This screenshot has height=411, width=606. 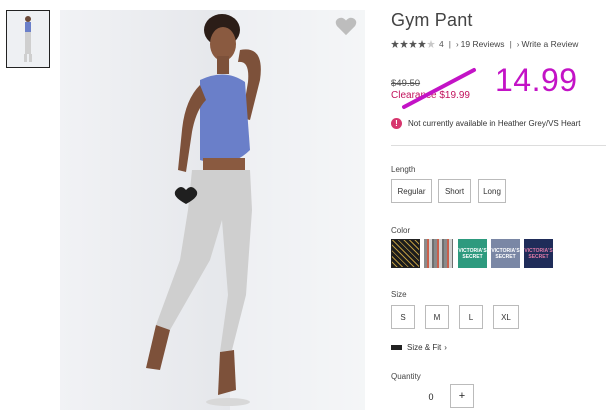 I want to click on reviews-link: 19 Reviews, so click(x=483, y=44).